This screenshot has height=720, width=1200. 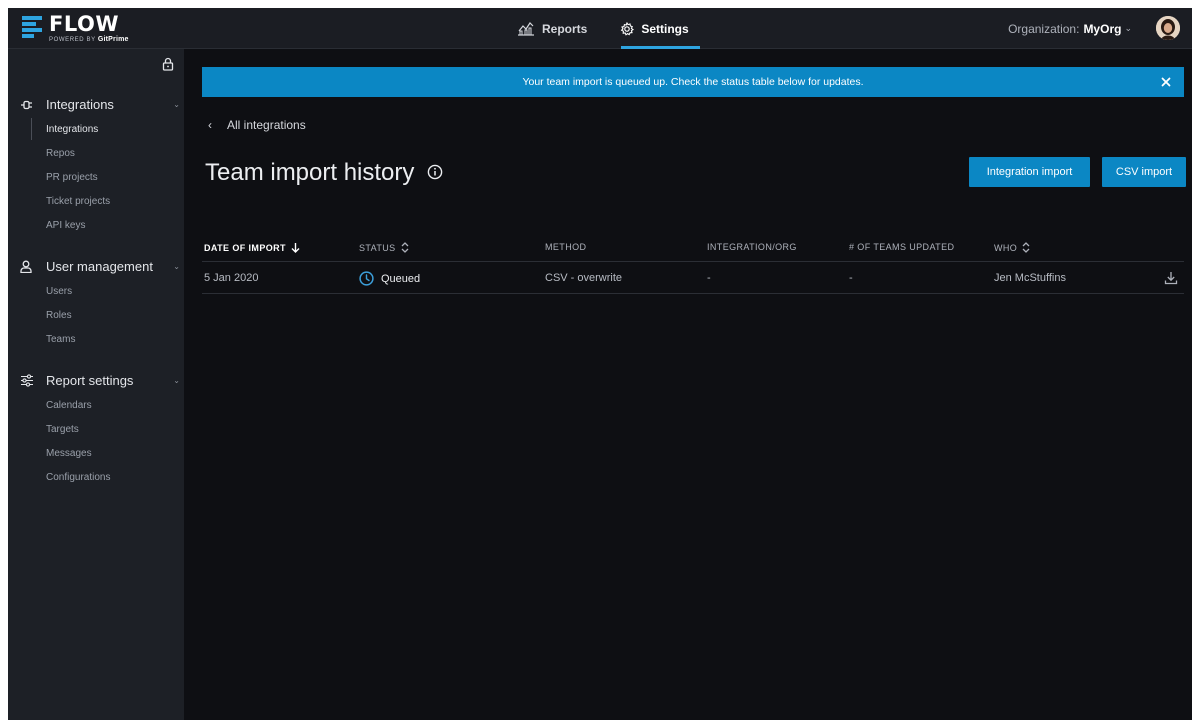 I want to click on chevron-left-icon: ‹, so click(x=210, y=125).